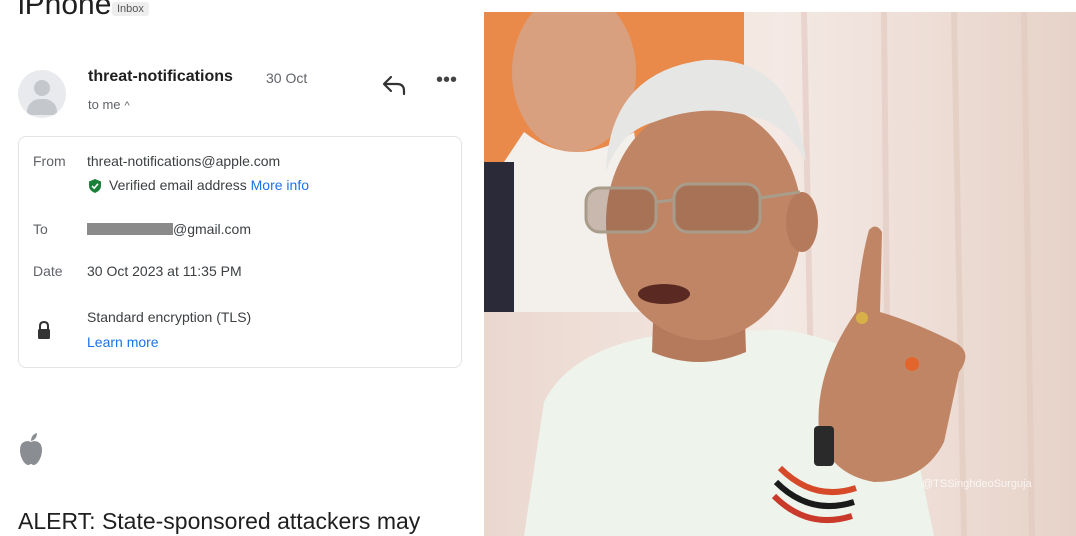 This screenshot has width=1076, height=536. I want to click on photo-watermark: @TSSinghdeoSurguja, so click(977, 484).